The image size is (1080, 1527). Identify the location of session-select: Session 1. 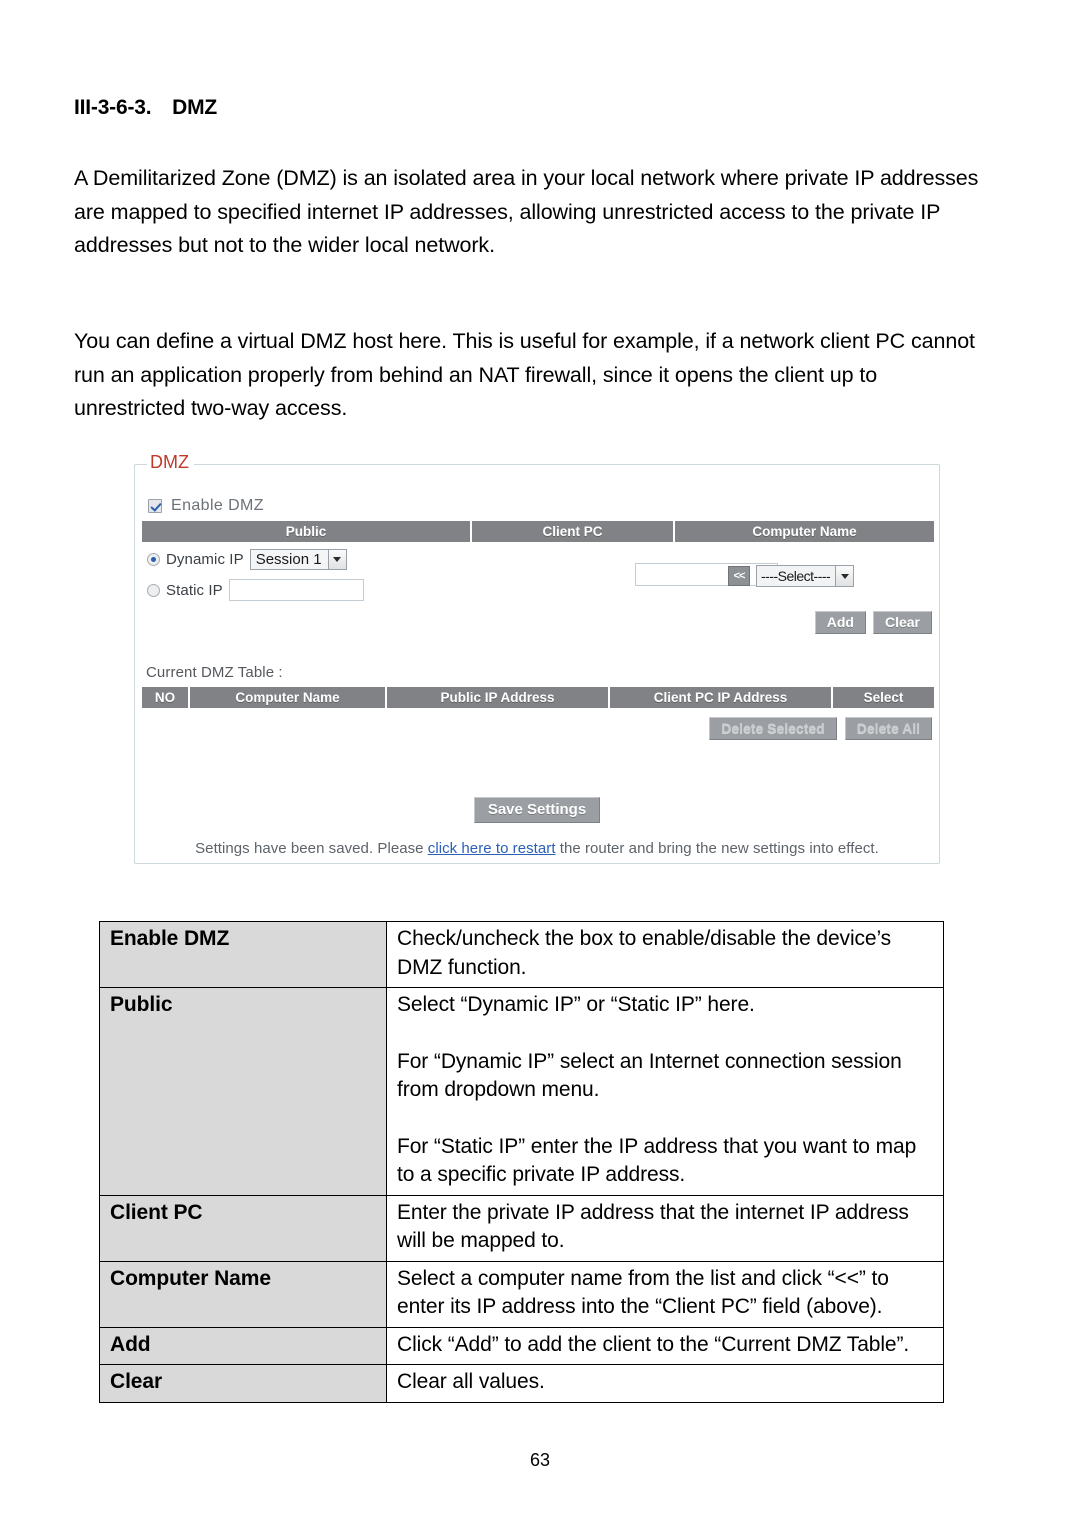
(298, 559).